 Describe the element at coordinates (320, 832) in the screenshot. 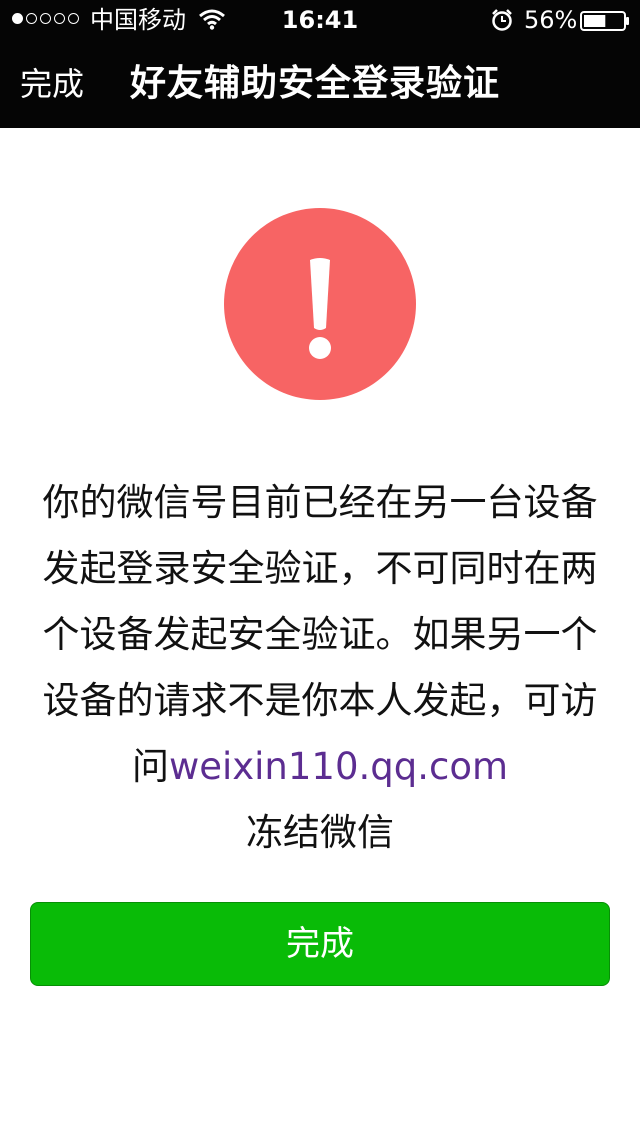

I see `message-text-end: 冻结微信` at that location.